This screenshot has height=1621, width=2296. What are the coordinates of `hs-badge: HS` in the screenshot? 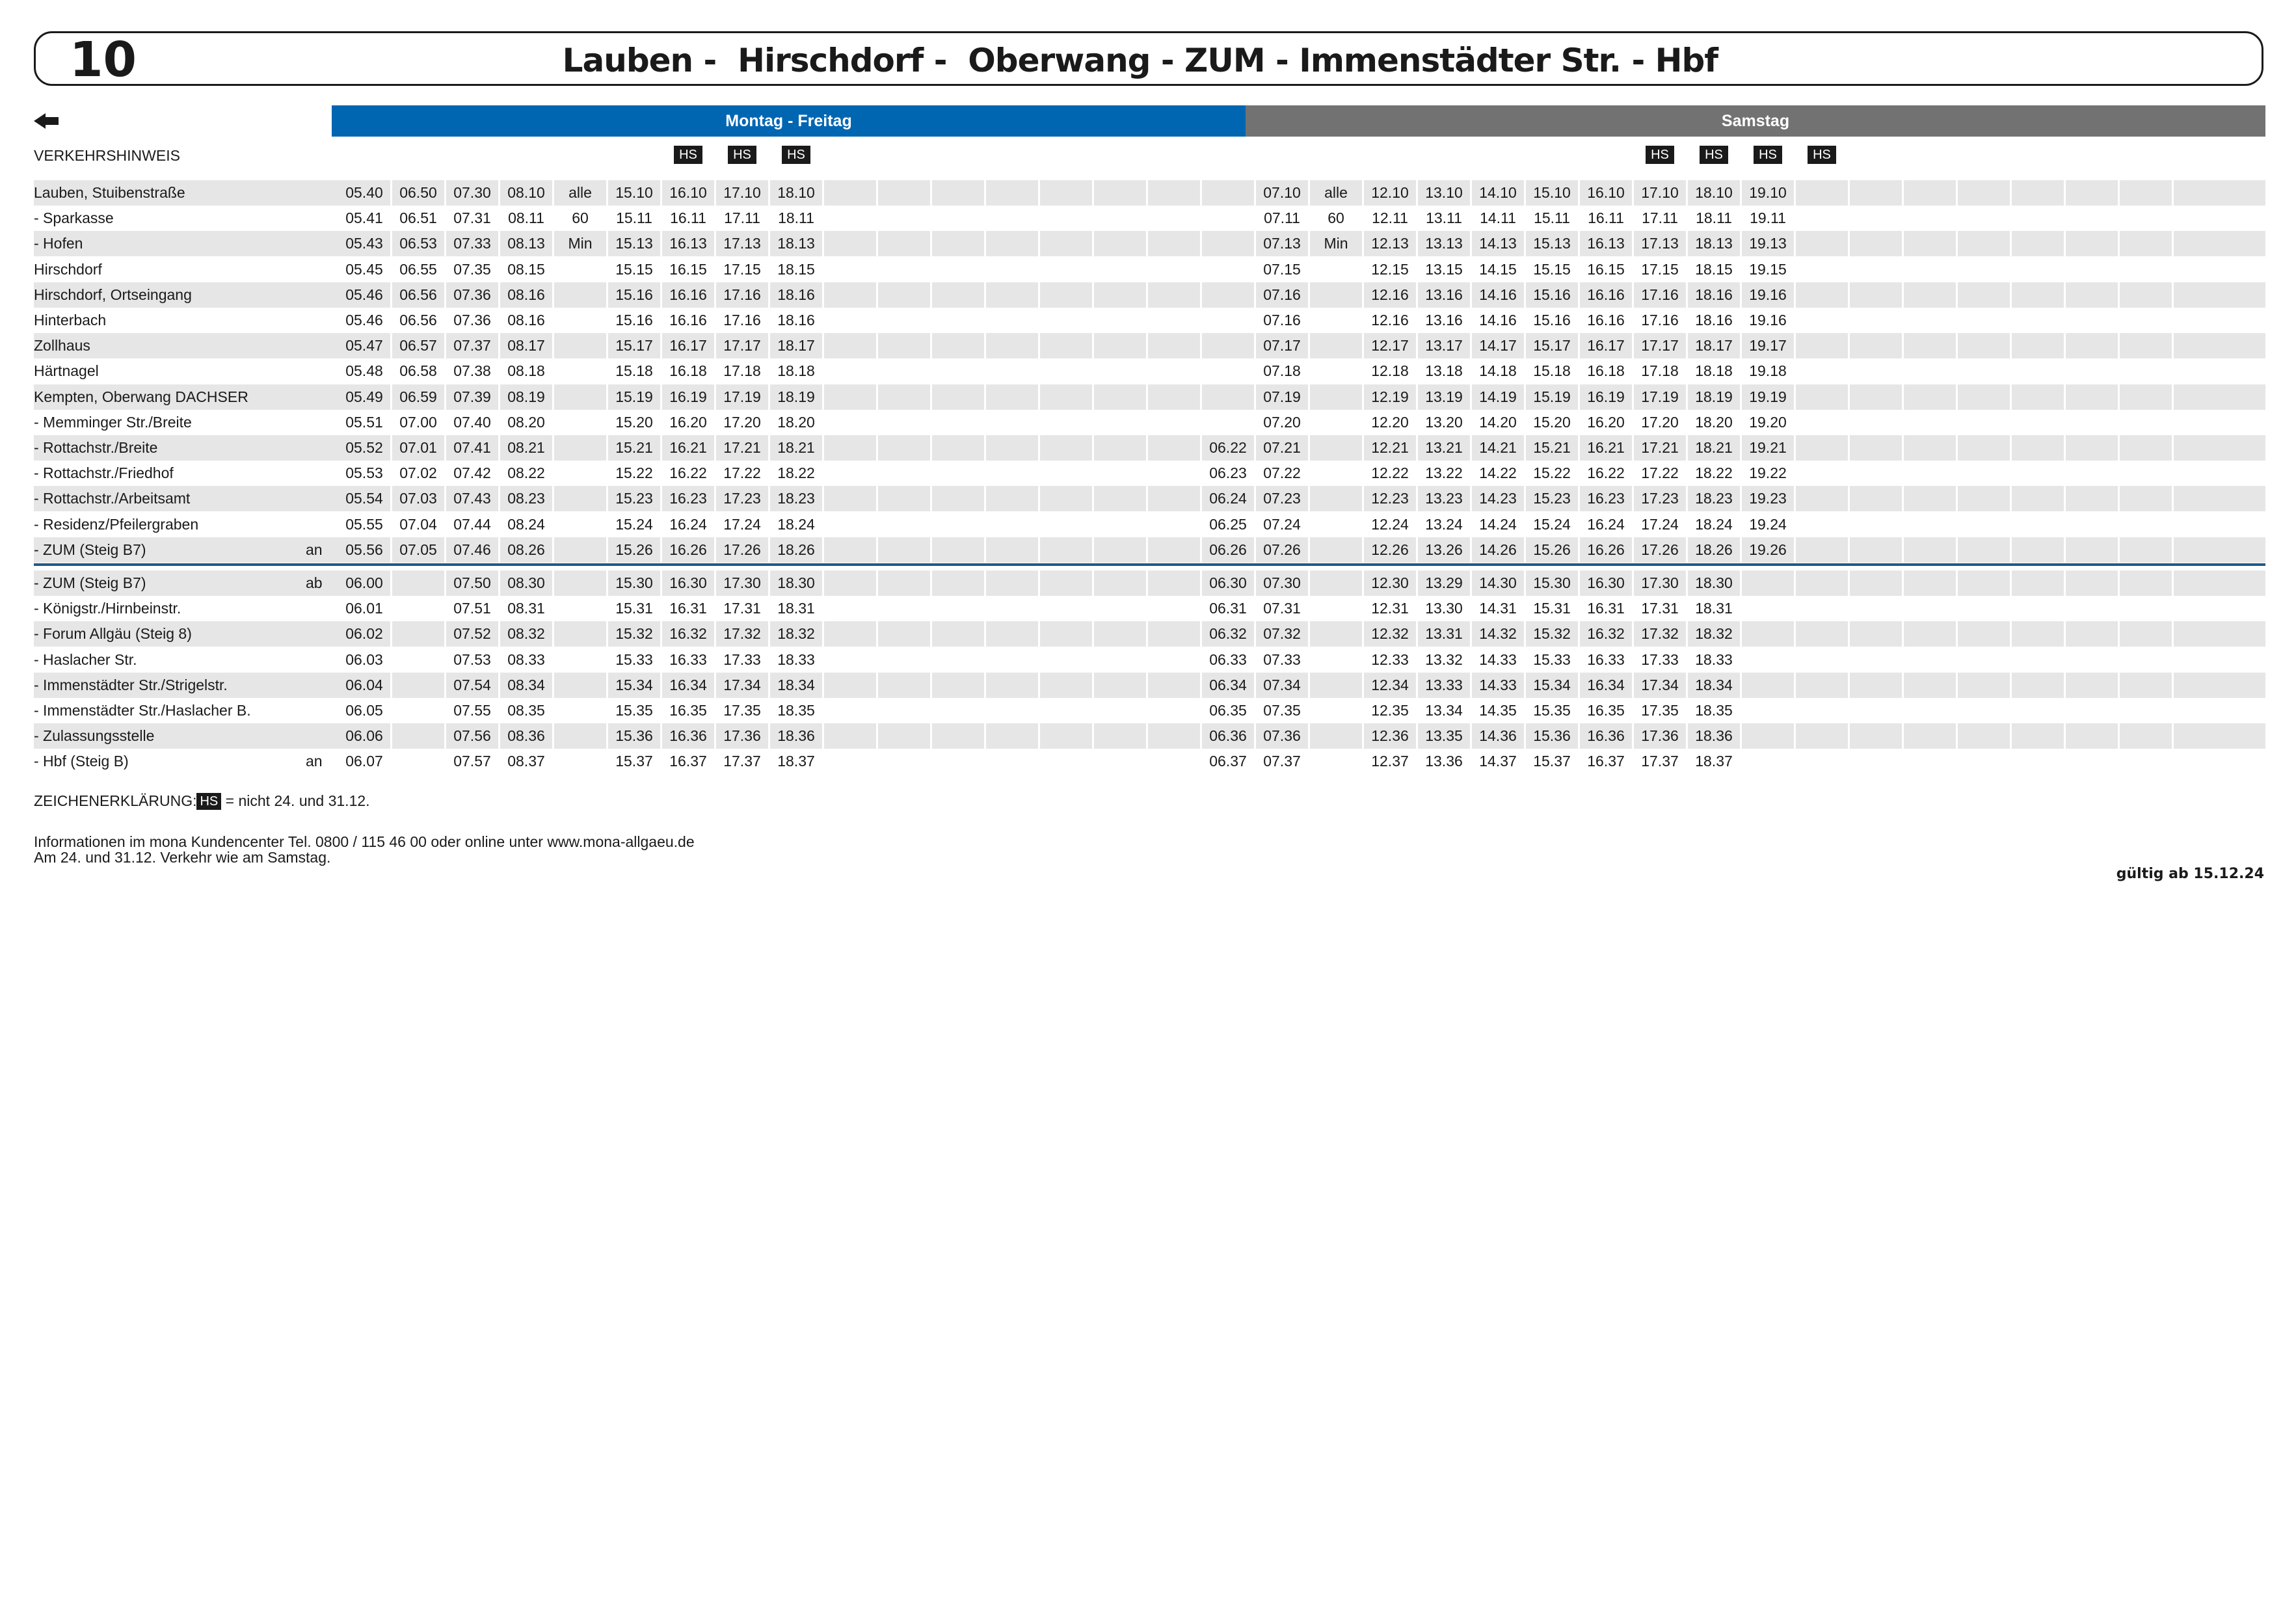 It's located at (1822, 155).